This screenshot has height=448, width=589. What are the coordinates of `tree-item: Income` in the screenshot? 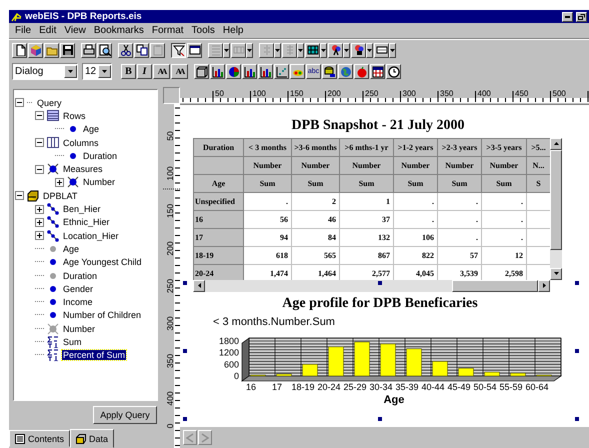 It's located at (78, 302).